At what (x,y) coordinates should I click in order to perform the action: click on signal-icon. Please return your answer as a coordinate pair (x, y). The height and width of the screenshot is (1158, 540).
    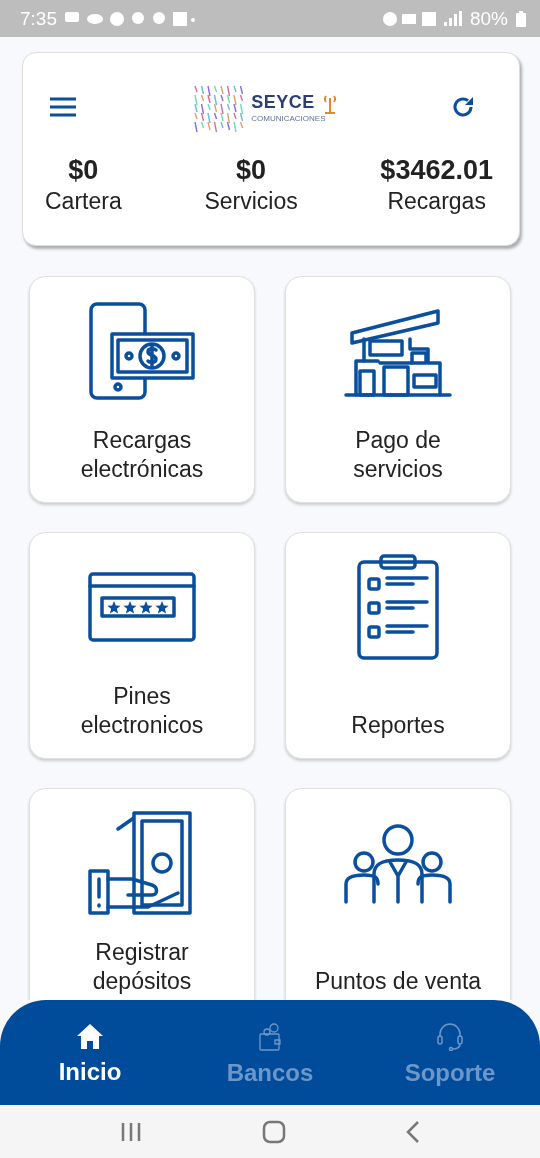
    Looking at the image, I should click on (452, 18).